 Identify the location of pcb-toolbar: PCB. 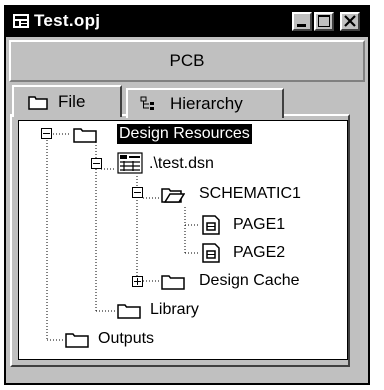
(187, 61).